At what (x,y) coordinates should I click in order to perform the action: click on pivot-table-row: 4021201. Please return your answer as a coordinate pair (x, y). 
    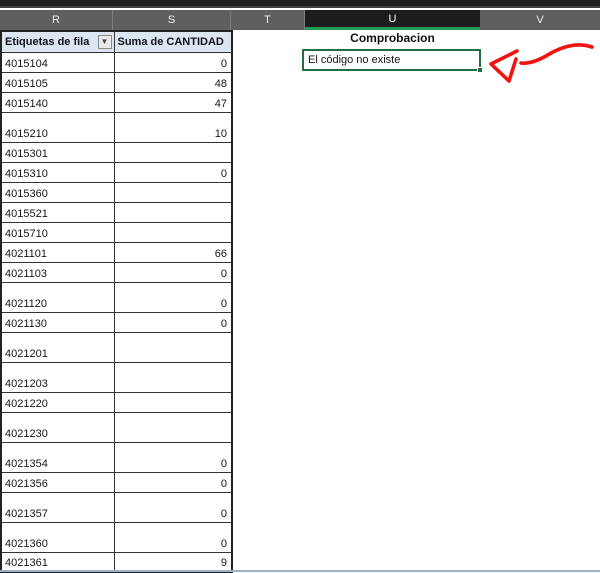
    Looking at the image, I should click on (116, 347).